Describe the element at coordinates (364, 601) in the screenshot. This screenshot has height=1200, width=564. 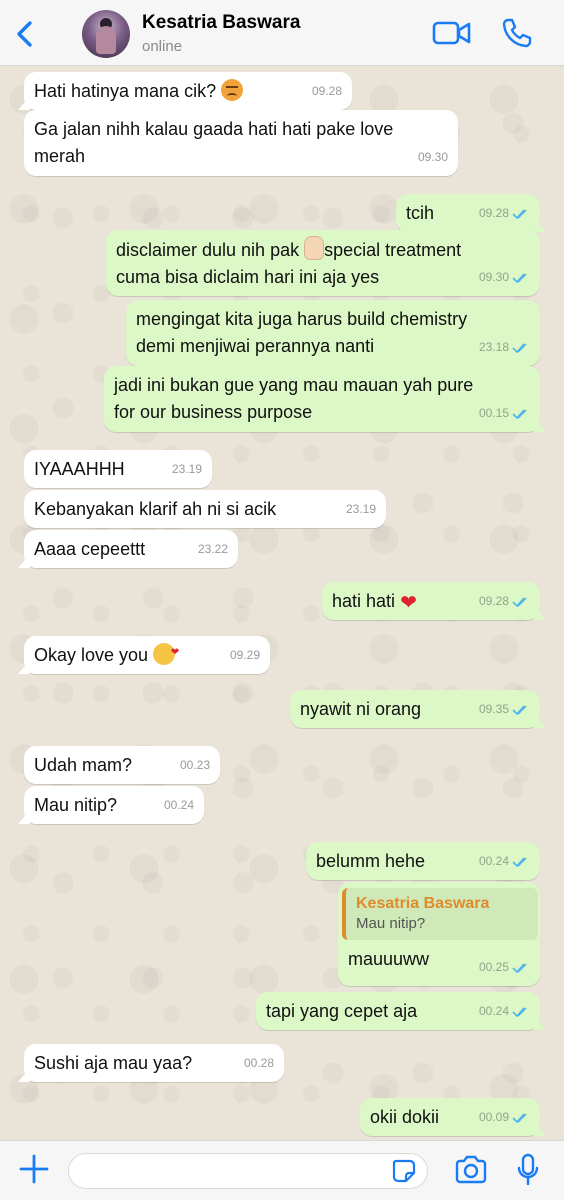
I see `message-text: hati hati` at that location.